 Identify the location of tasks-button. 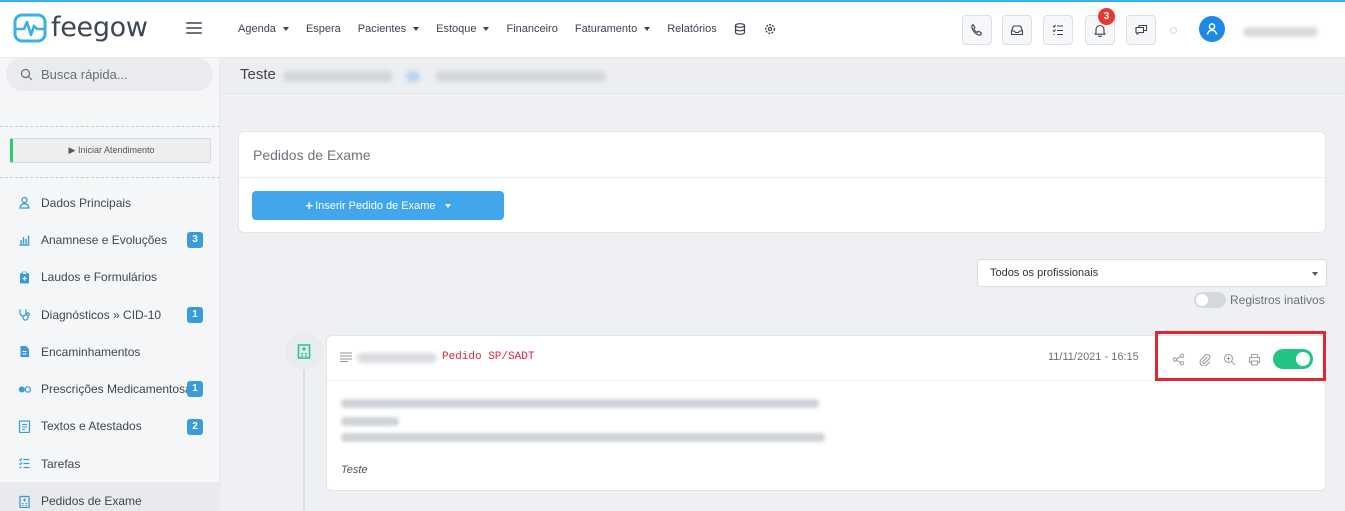
(1058, 30).